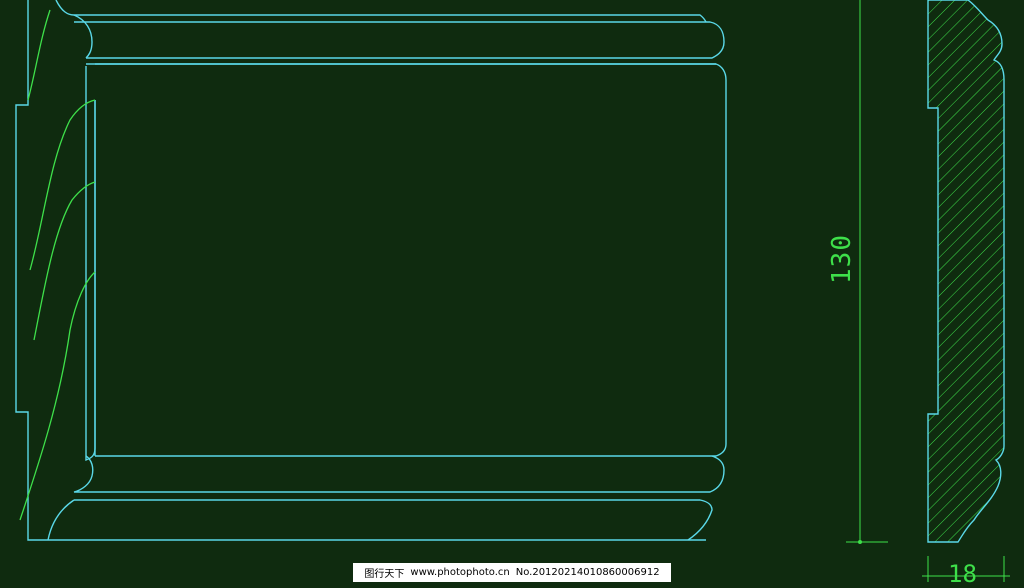 The height and width of the screenshot is (588, 1024). I want to click on watermark-site-url: www.photophoto.cn, so click(460, 572).